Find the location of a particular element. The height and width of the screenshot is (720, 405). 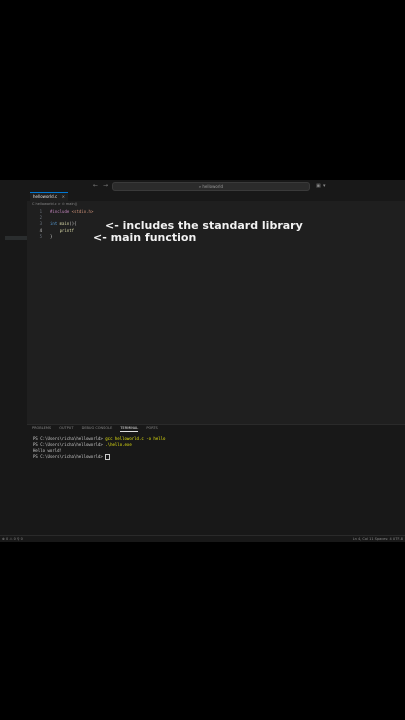

annotation-main: <- main function is located at coordinates (145, 237).